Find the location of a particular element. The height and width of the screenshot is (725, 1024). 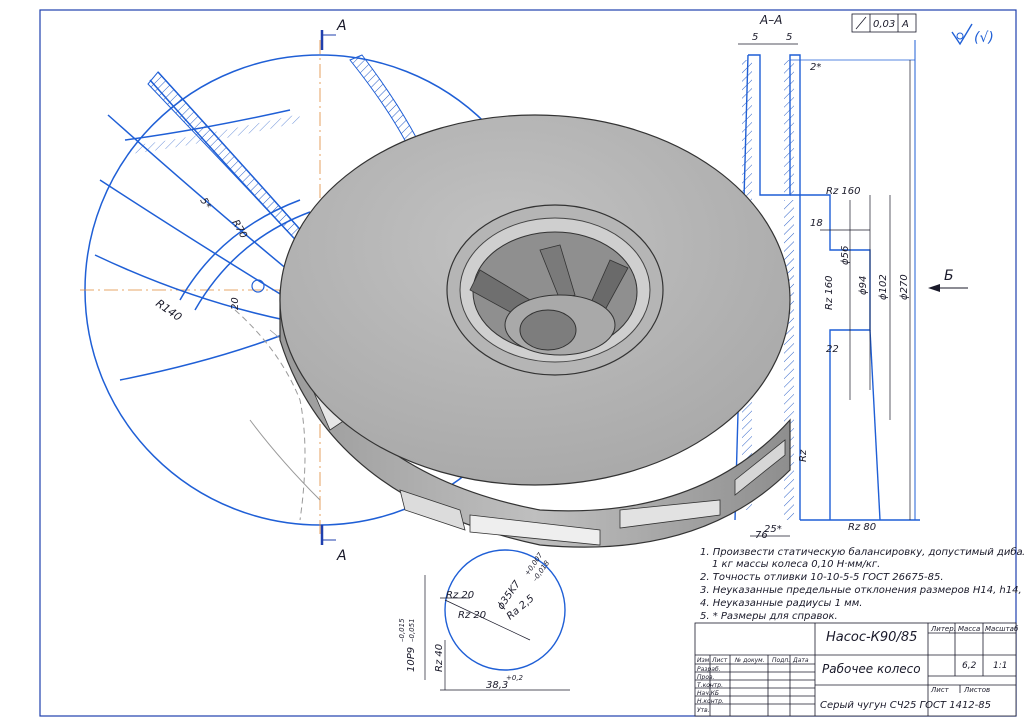

note-line: 1 кг массы колеса 0,10 Н·мм/кг. is located at coordinates (796, 564).